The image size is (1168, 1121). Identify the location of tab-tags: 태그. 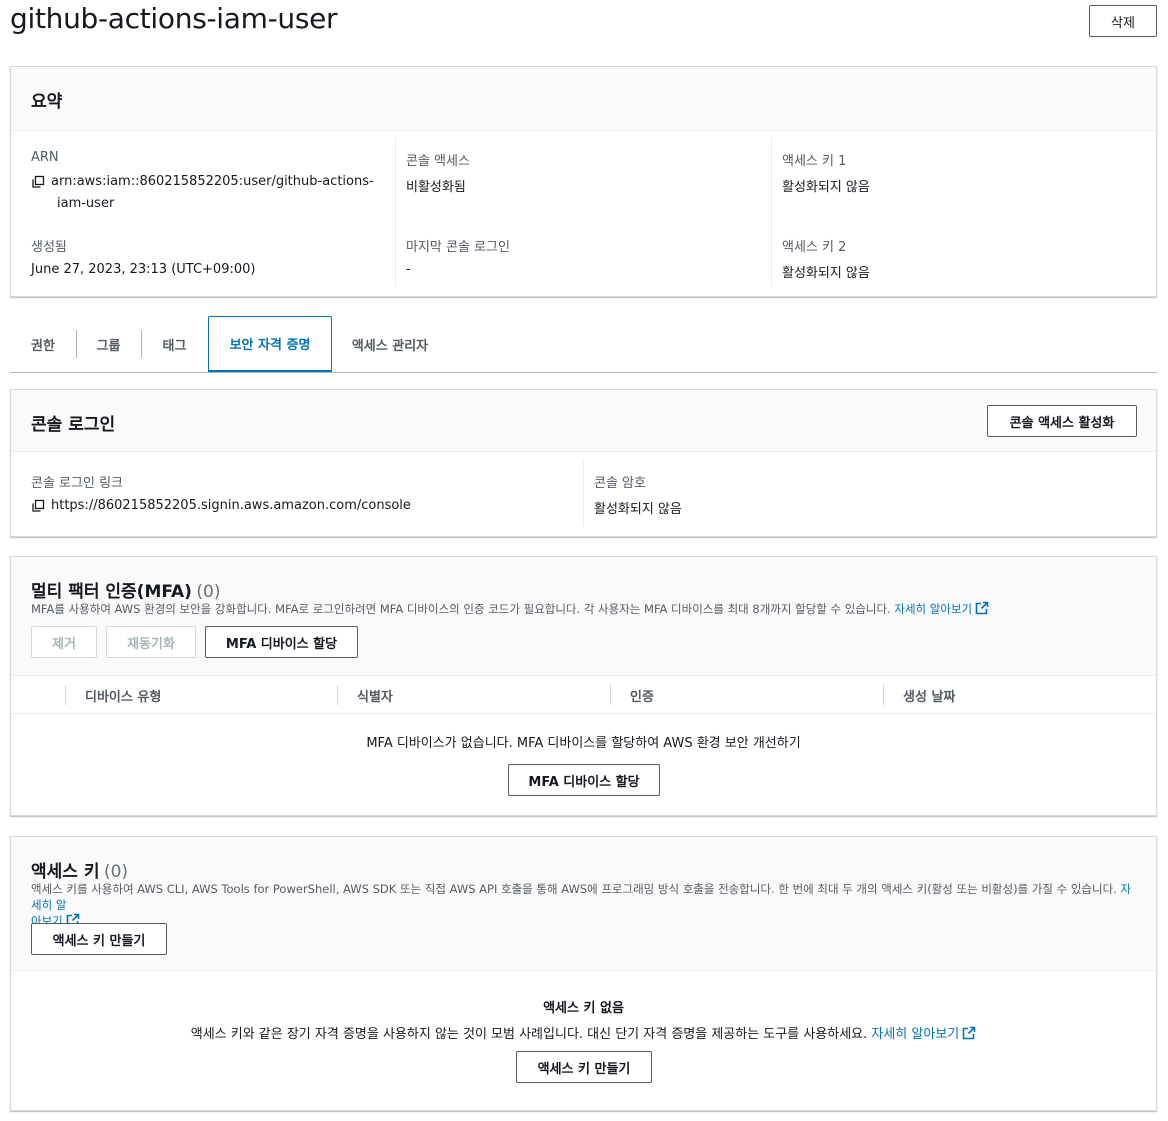
(174, 344).